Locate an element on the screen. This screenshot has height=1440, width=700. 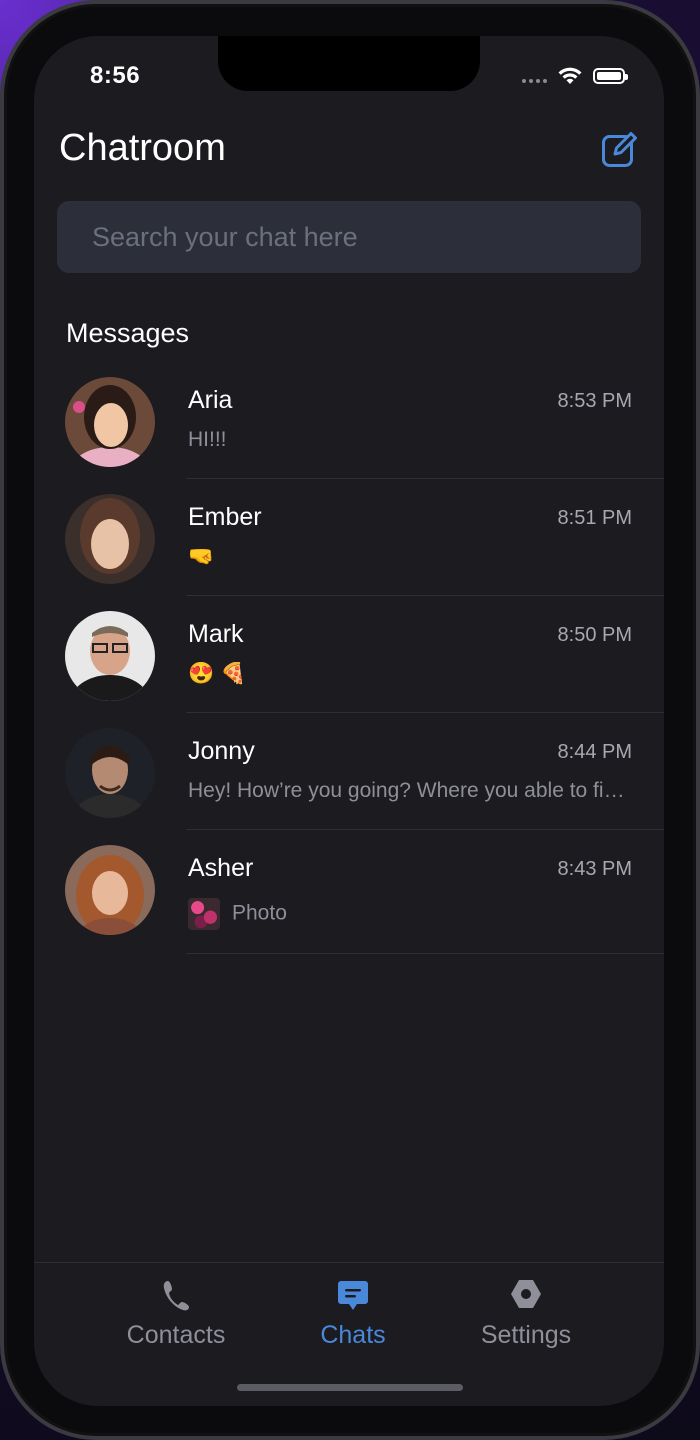
message-preview: Photo is located at coordinates (408, 914).